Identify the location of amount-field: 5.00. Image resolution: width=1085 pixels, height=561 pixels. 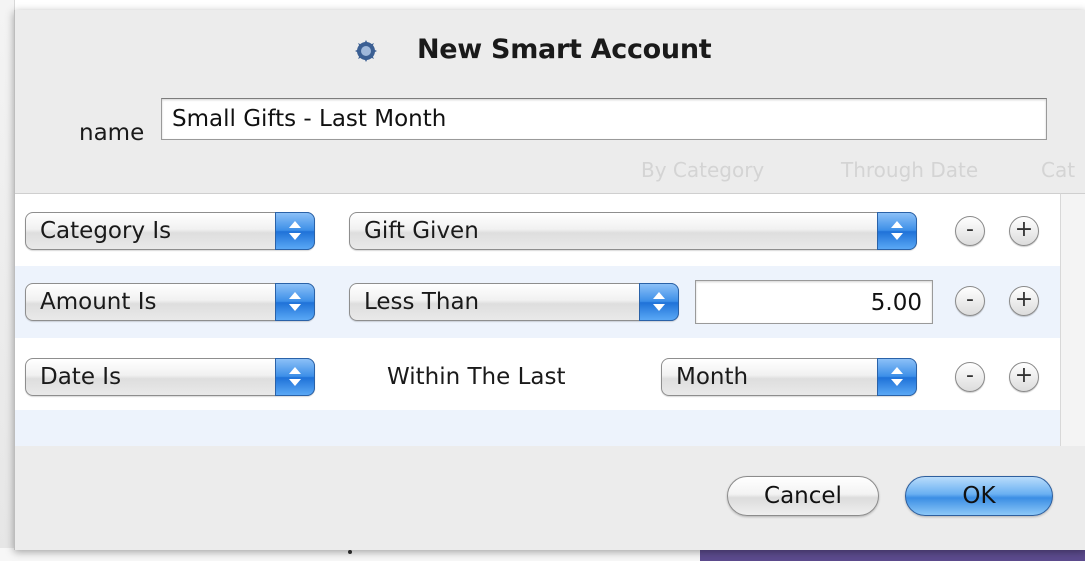
(814, 302).